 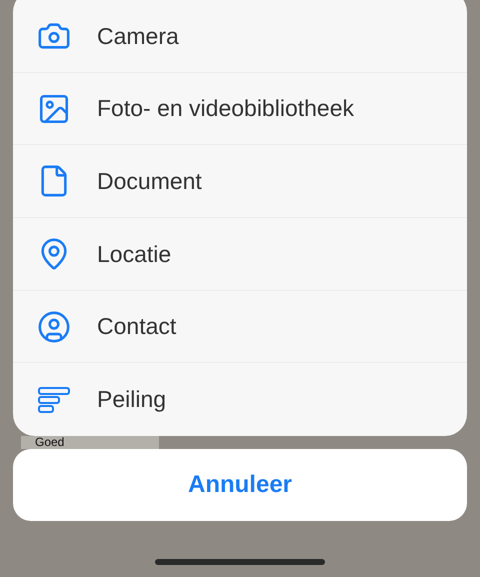 I want to click on menu-item: Foto- en videobibliotheek, so click(x=240, y=109).